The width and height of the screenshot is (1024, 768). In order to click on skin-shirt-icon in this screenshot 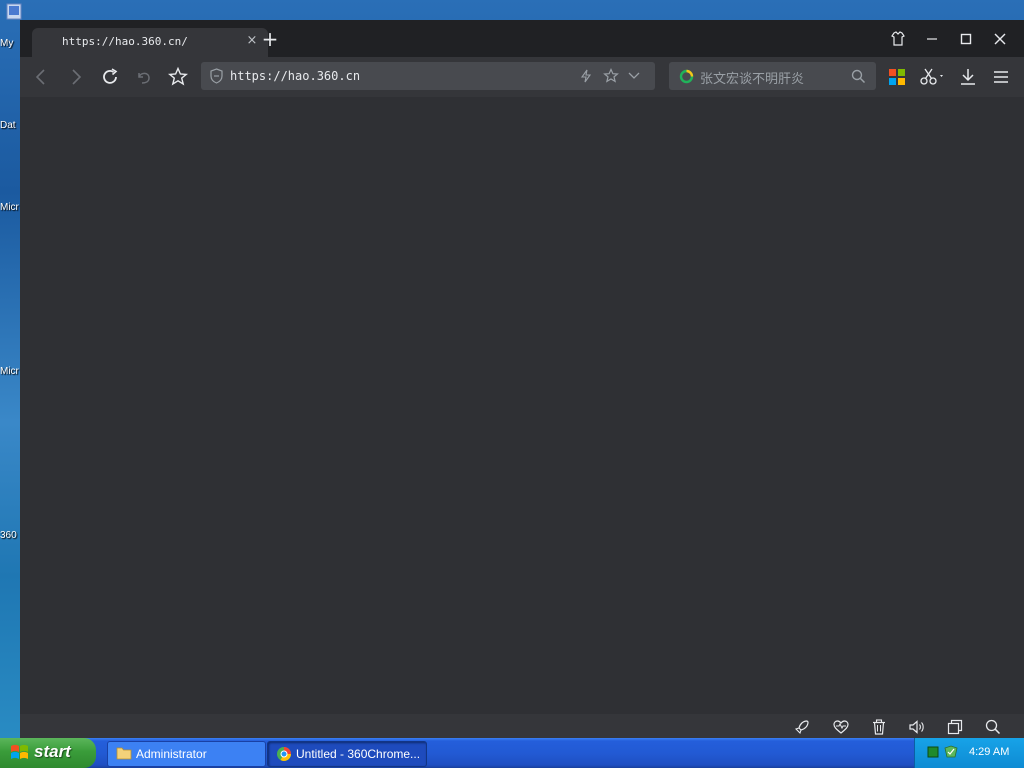, I will do `click(898, 39)`.